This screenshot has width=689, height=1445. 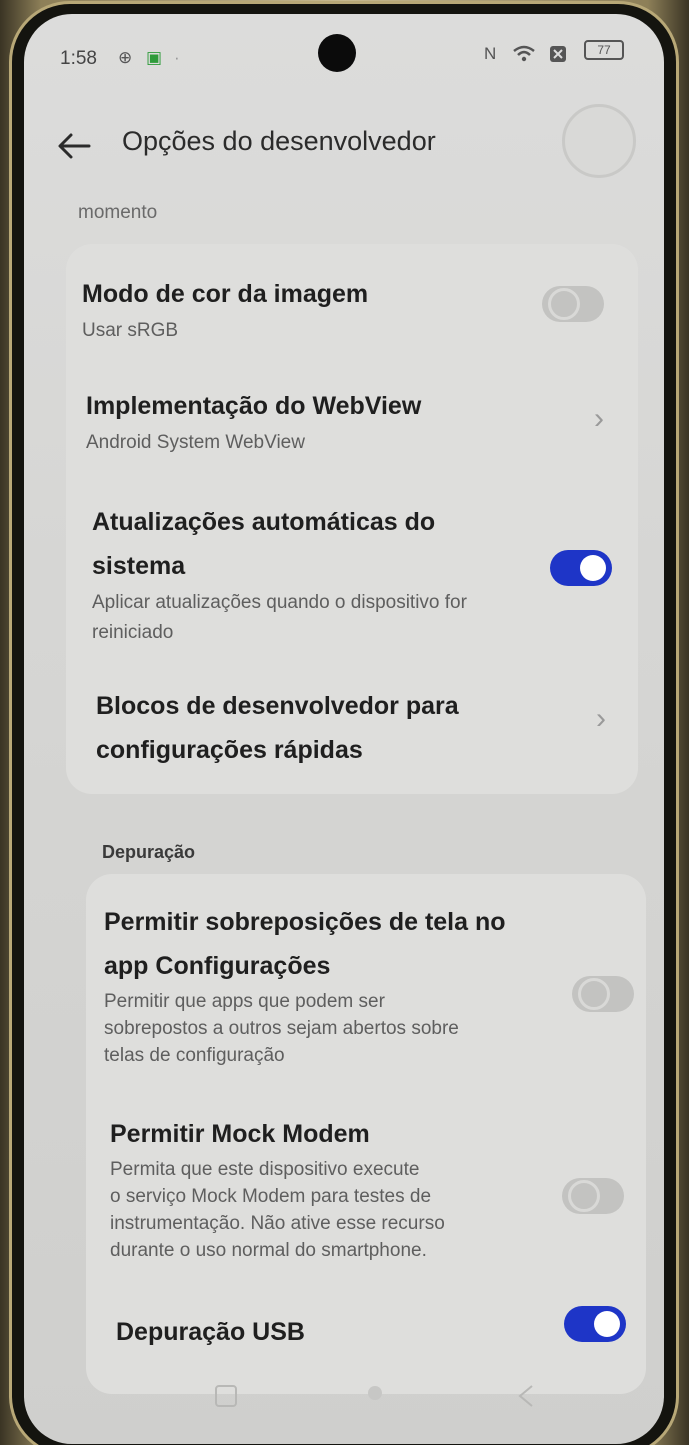 I want to click on setting-subtitle-line: Permita que este dispositivo execute, so click(x=265, y=1169).